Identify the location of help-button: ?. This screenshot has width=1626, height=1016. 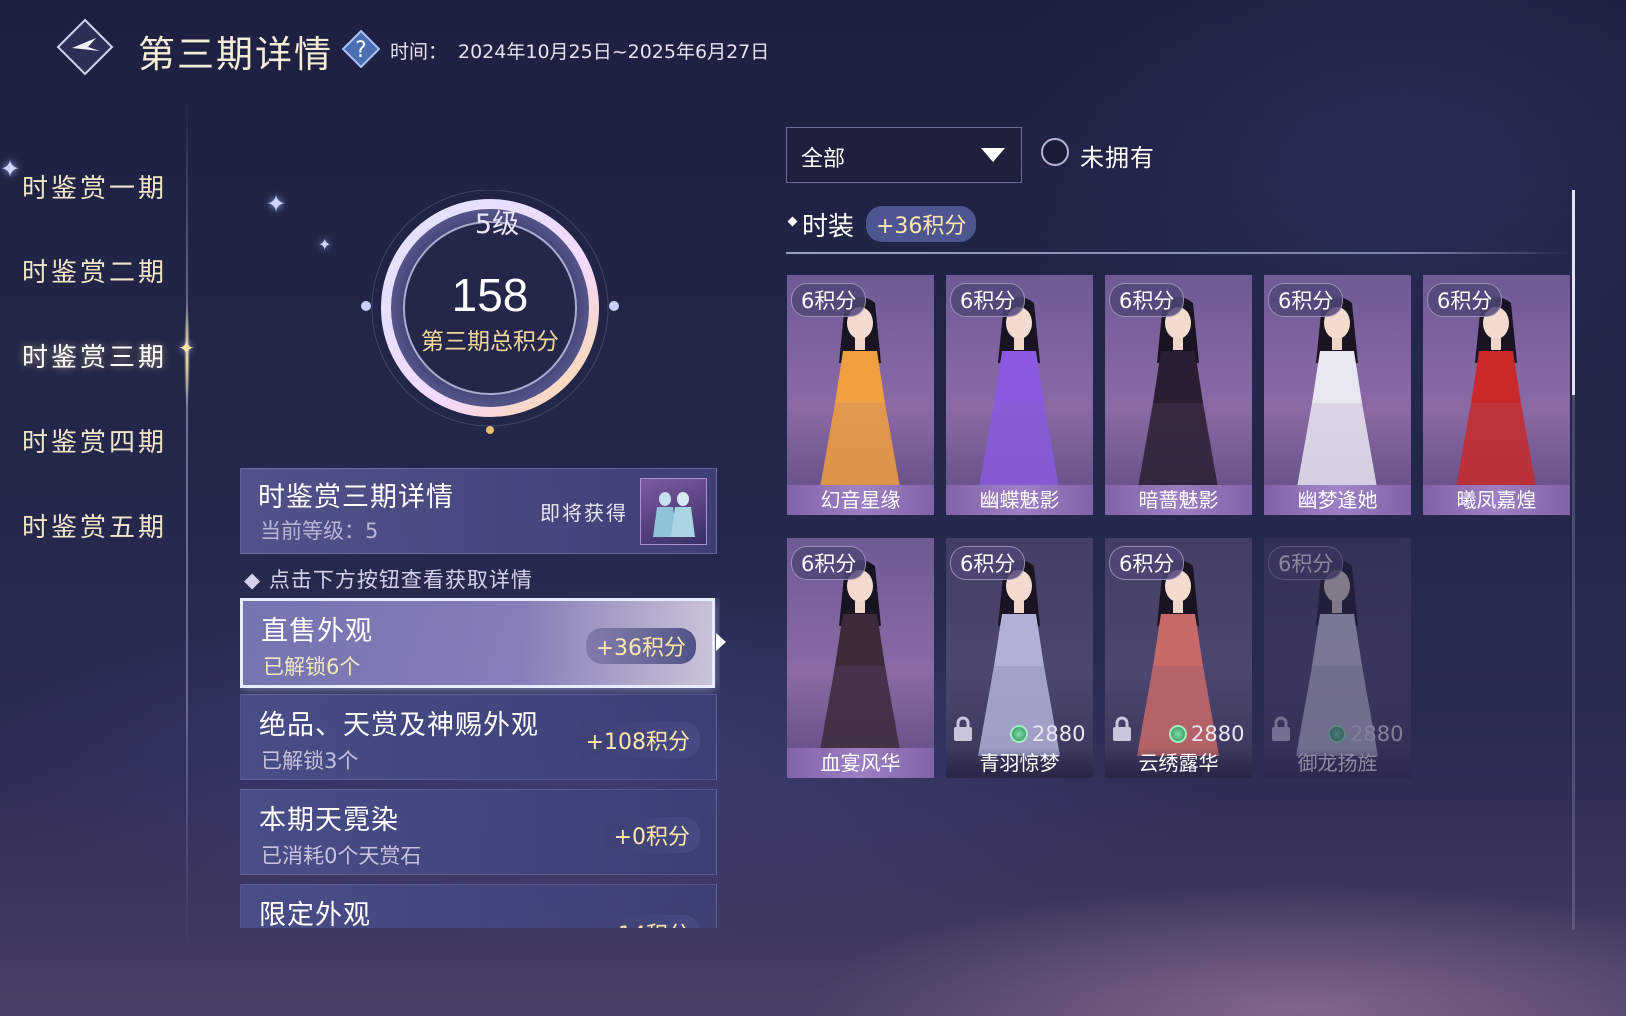
(361, 49).